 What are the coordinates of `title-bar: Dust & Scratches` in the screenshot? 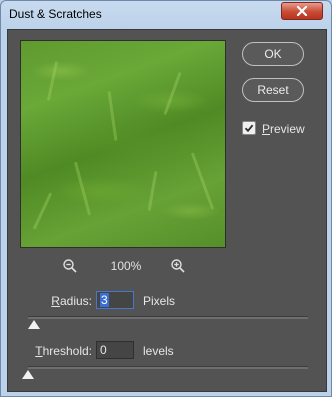 It's located at (166, 14).